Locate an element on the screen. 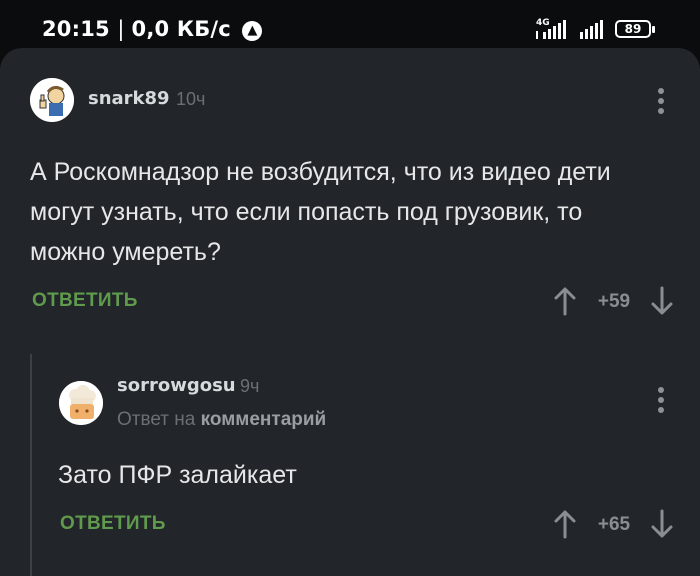 The height and width of the screenshot is (576, 700). status-time-and-speed: 20:15 | 0,0 КБ/с ▲ is located at coordinates (152, 29).